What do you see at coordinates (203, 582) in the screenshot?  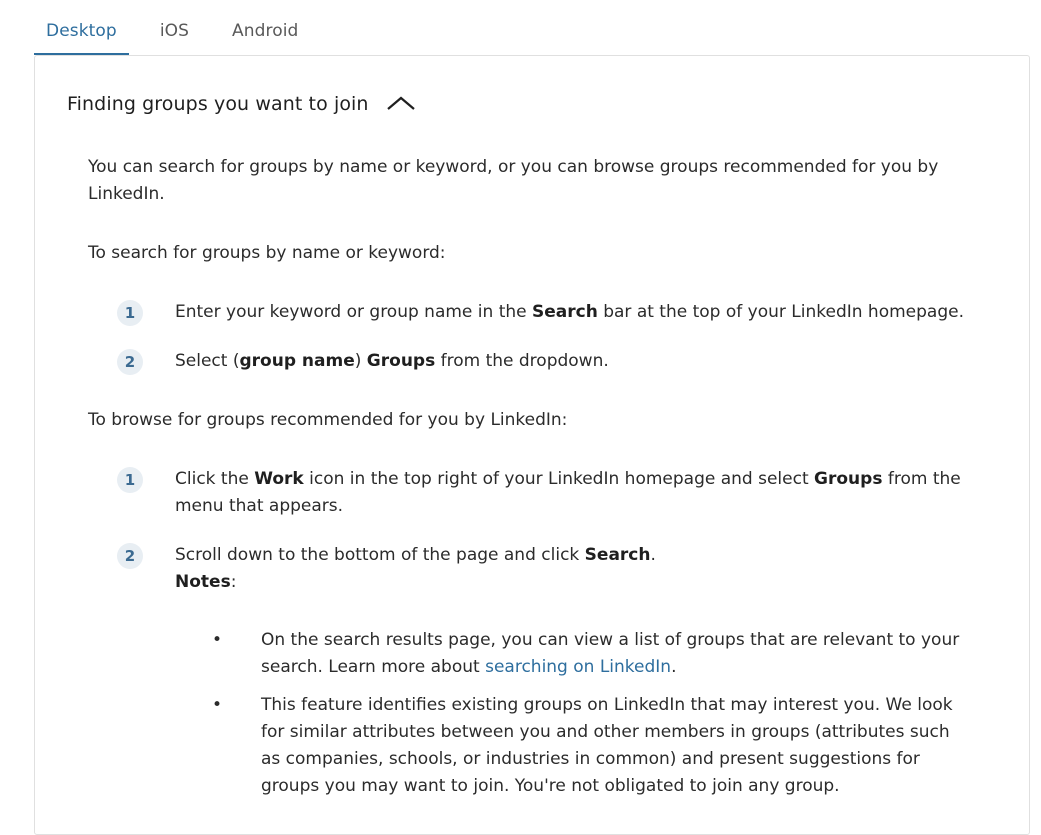 I see `notes-label: Notes` at bounding box center [203, 582].